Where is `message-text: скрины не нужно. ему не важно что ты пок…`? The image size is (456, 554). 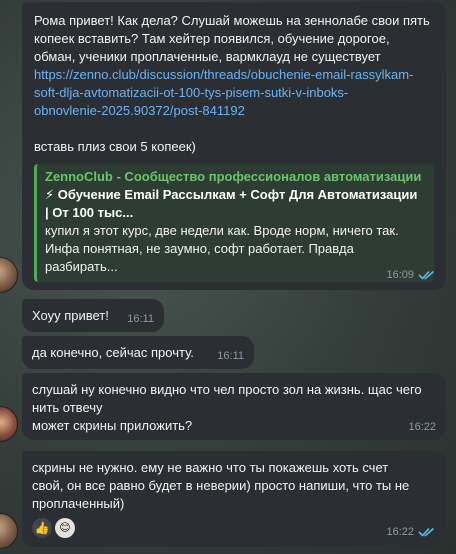
message-text: скрины не нужно. ему не важно что ты пок… is located at coordinates (210, 467).